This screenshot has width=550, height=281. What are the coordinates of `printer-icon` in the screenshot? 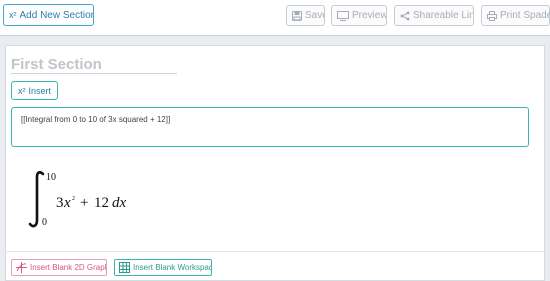 It's located at (492, 15).